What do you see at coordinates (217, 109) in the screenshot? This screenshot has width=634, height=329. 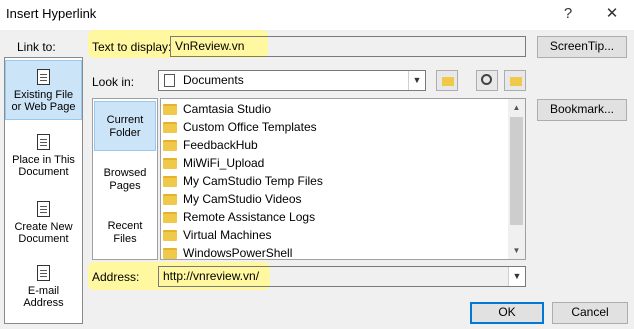 I see `list-item: Camtasia Studio` at bounding box center [217, 109].